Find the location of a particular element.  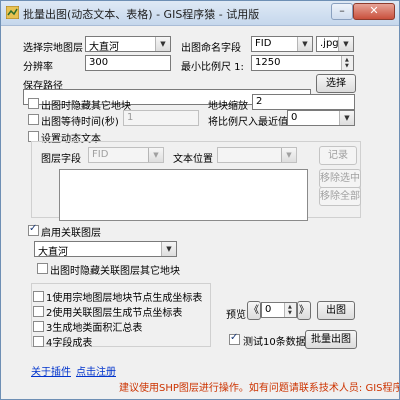

name-field-value: FID is located at coordinates (263, 43).